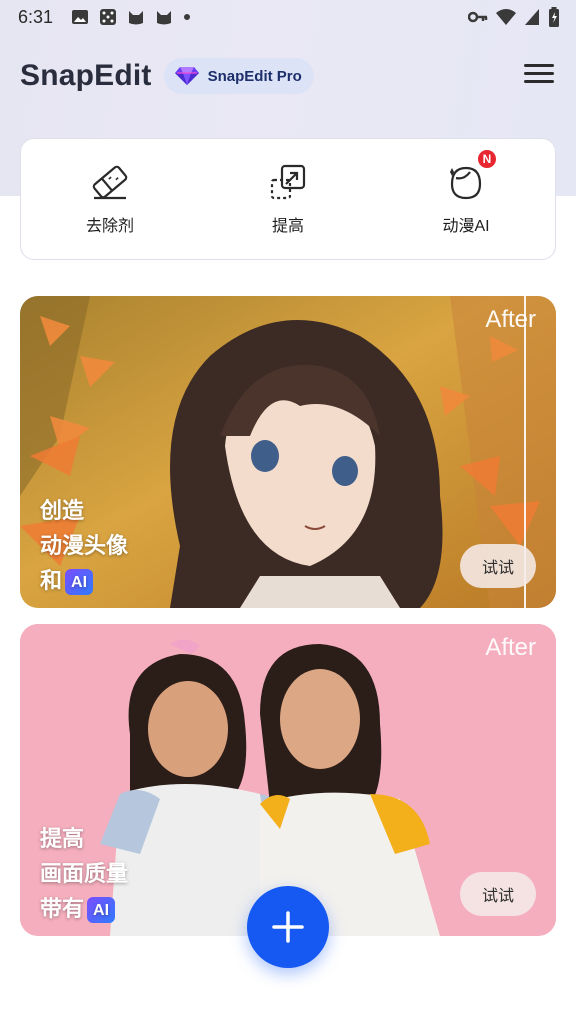 Image resolution: width=576 pixels, height=1024 pixels. I want to click on tool-upscale: 提高, so click(288, 199).